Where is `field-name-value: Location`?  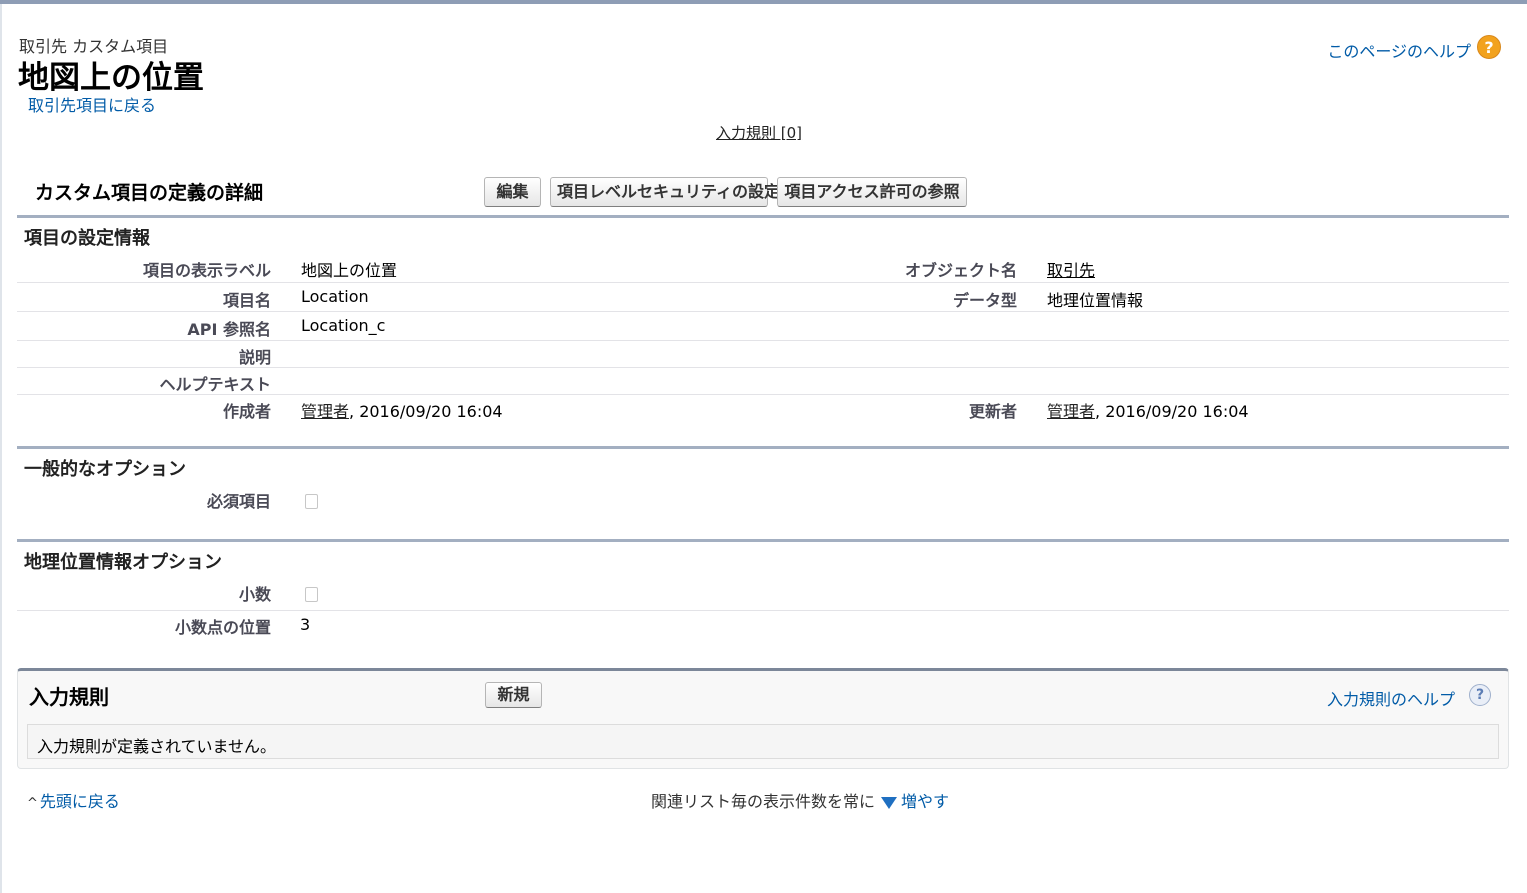 field-name-value: Location is located at coordinates (335, 296).